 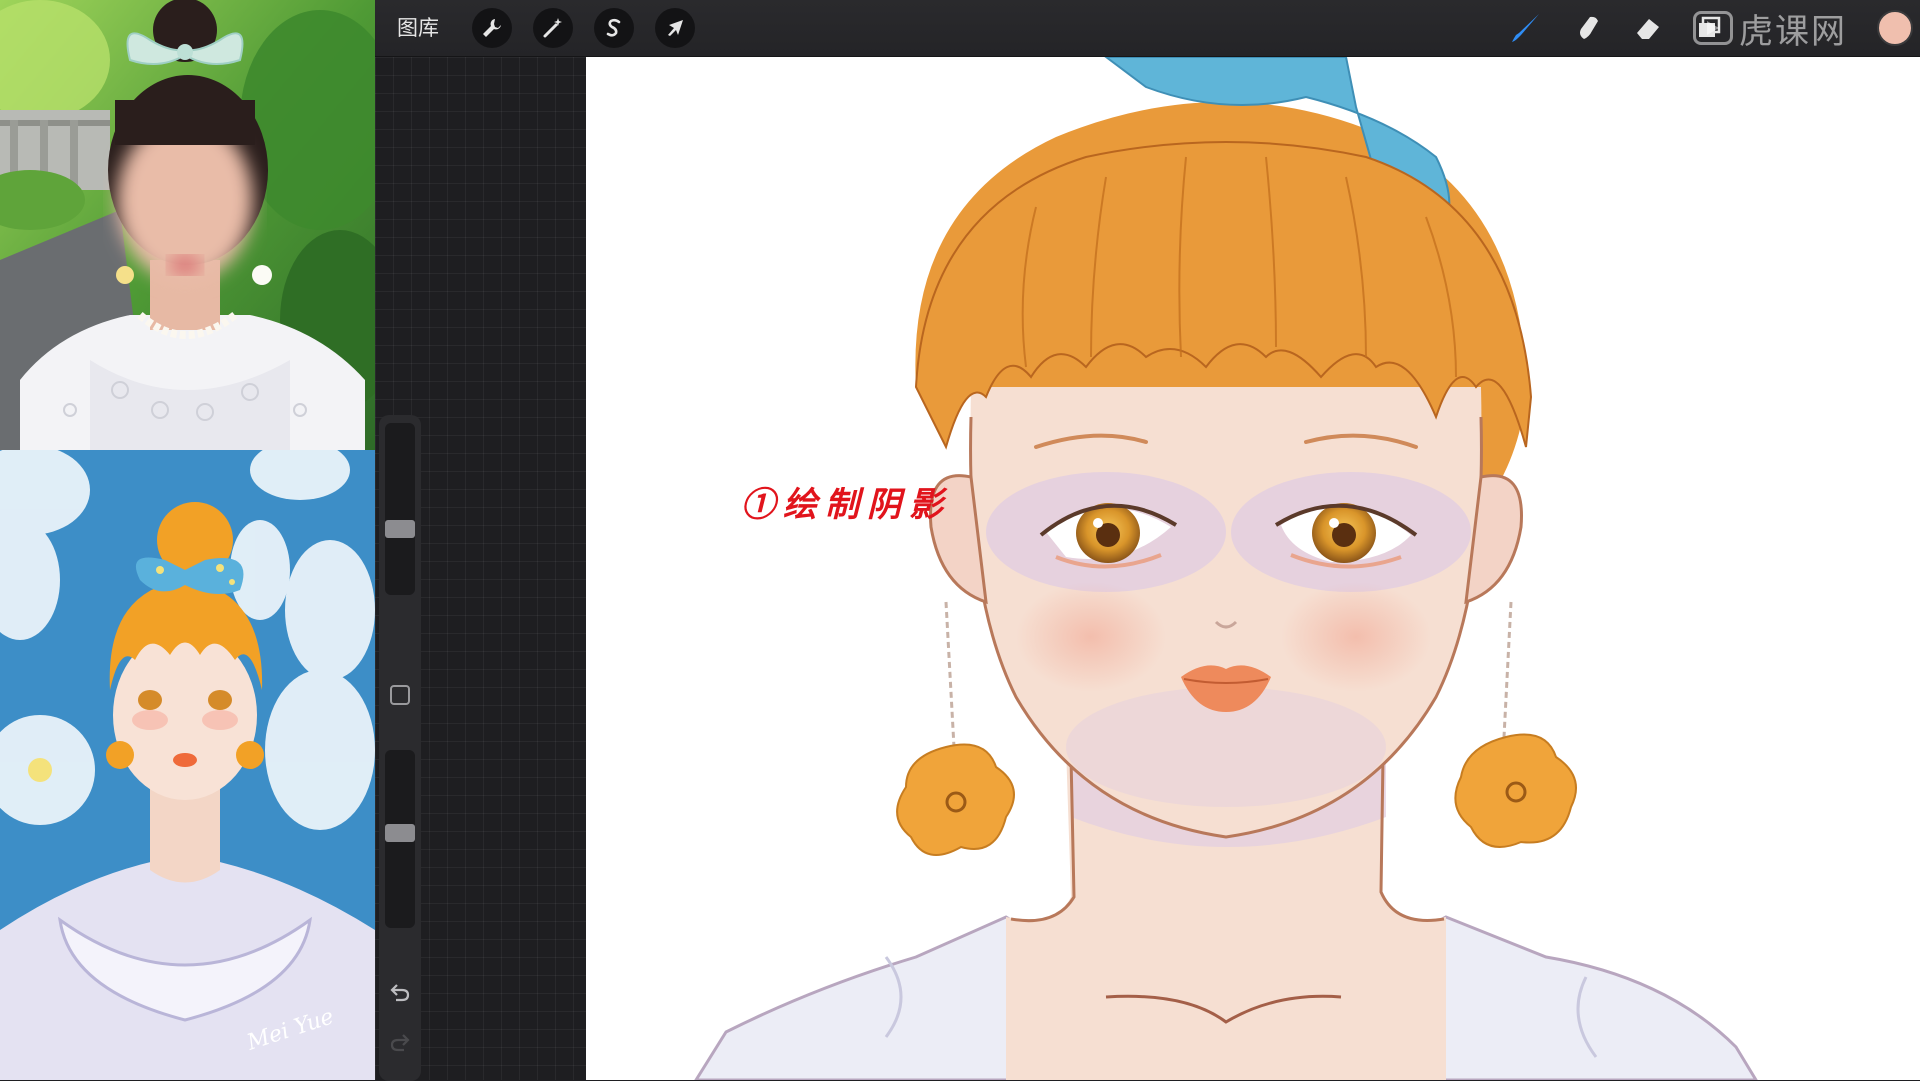 I want to click on wrench-icon, so click(x=492, y=28).